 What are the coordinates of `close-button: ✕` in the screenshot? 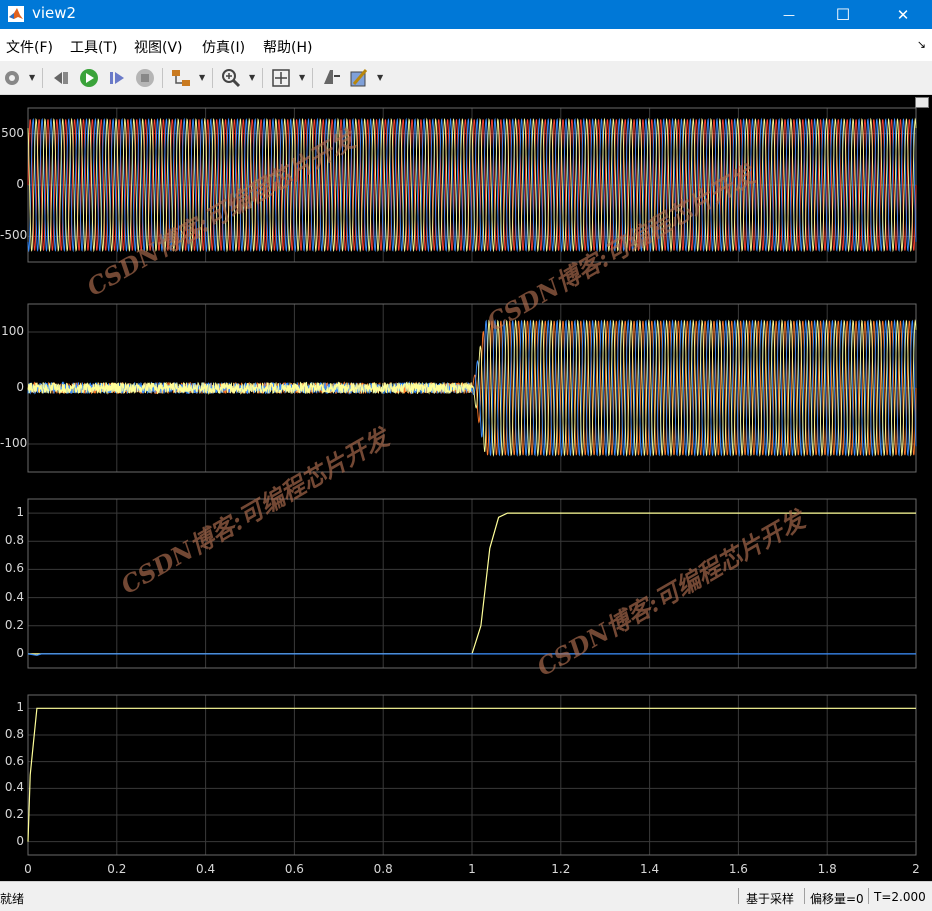 It's located at (903, 14).